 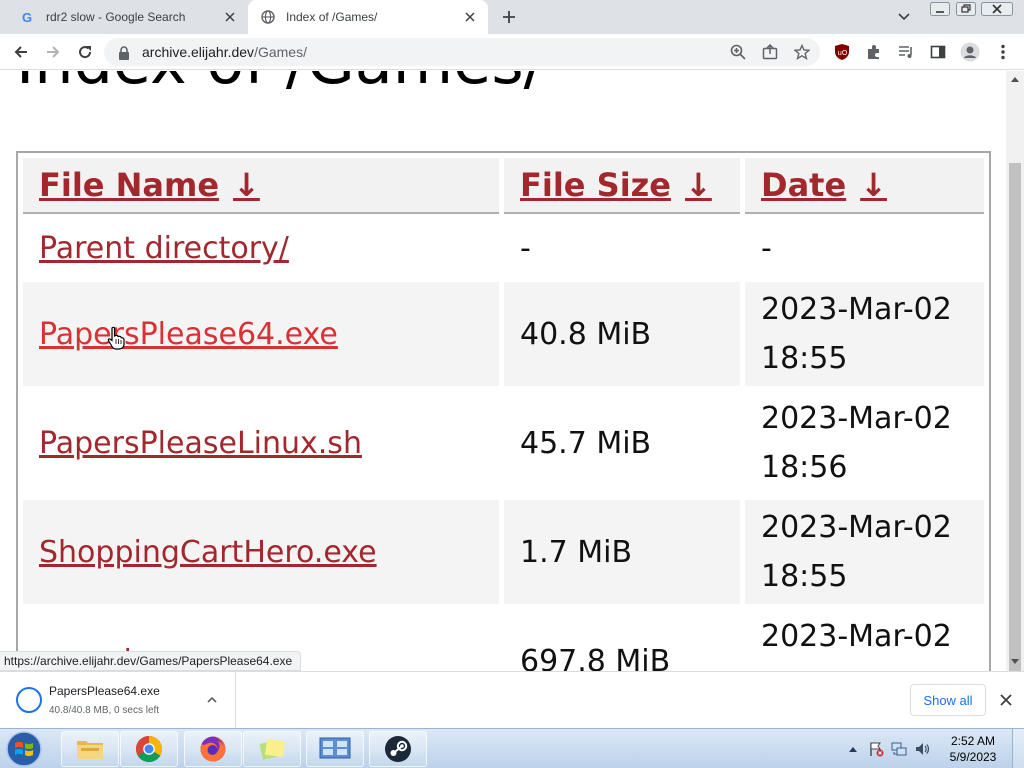 I want to click on browser-toolbar: archive.elijahr.dev/Games/ uO, so click(x=512, y=52).